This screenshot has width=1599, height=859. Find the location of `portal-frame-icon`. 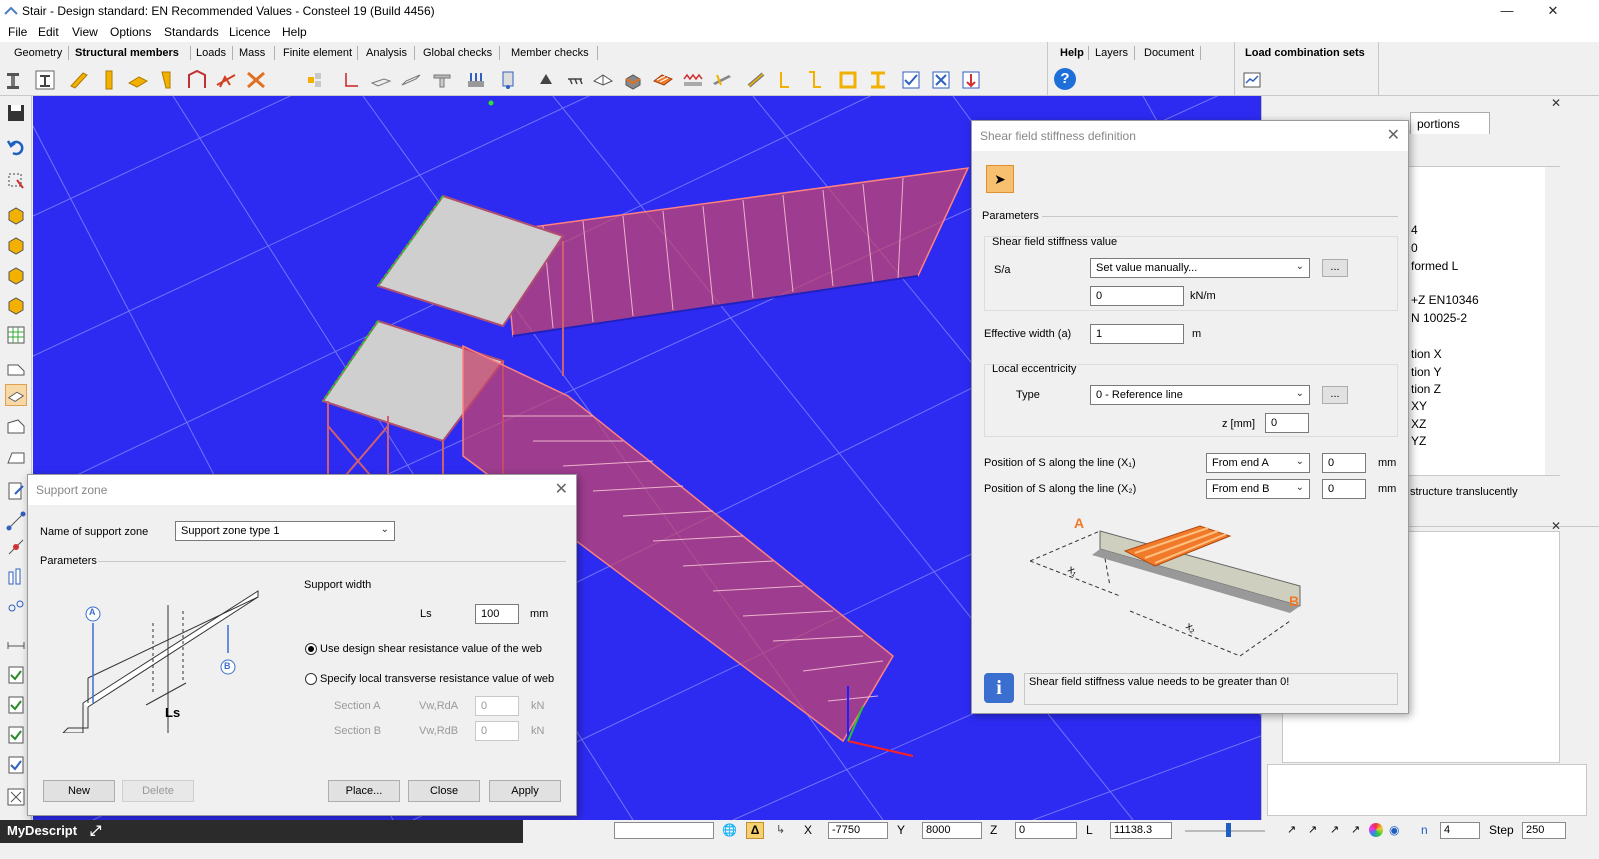

portal-frame-icon is located at coordinates (197, 80).